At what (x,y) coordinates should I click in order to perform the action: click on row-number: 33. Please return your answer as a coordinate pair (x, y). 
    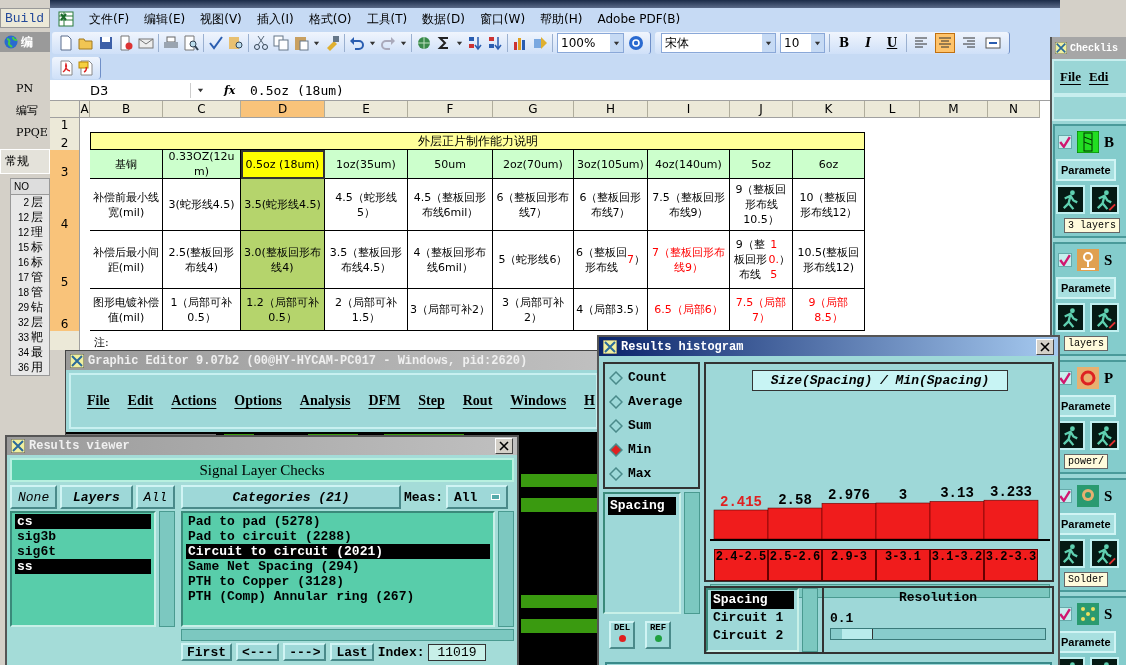
    Looking at the image, I should click on (22, 337).